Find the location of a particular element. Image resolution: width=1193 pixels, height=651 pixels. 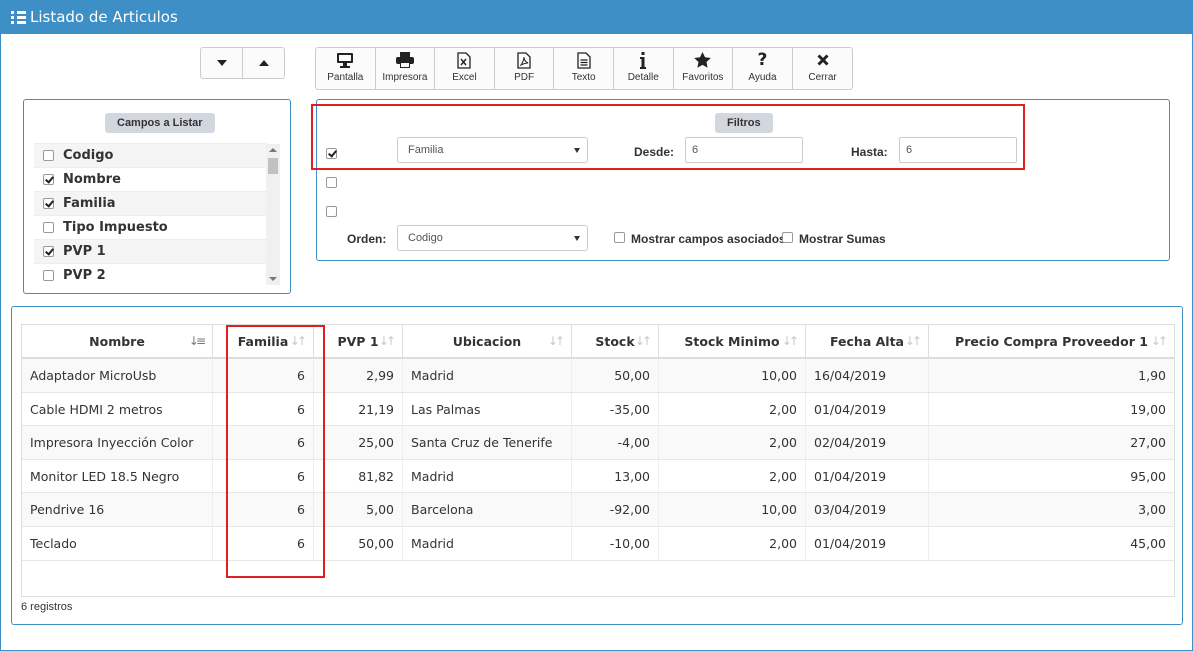

filter-3-checkbox is located at coordinates (331, 211).